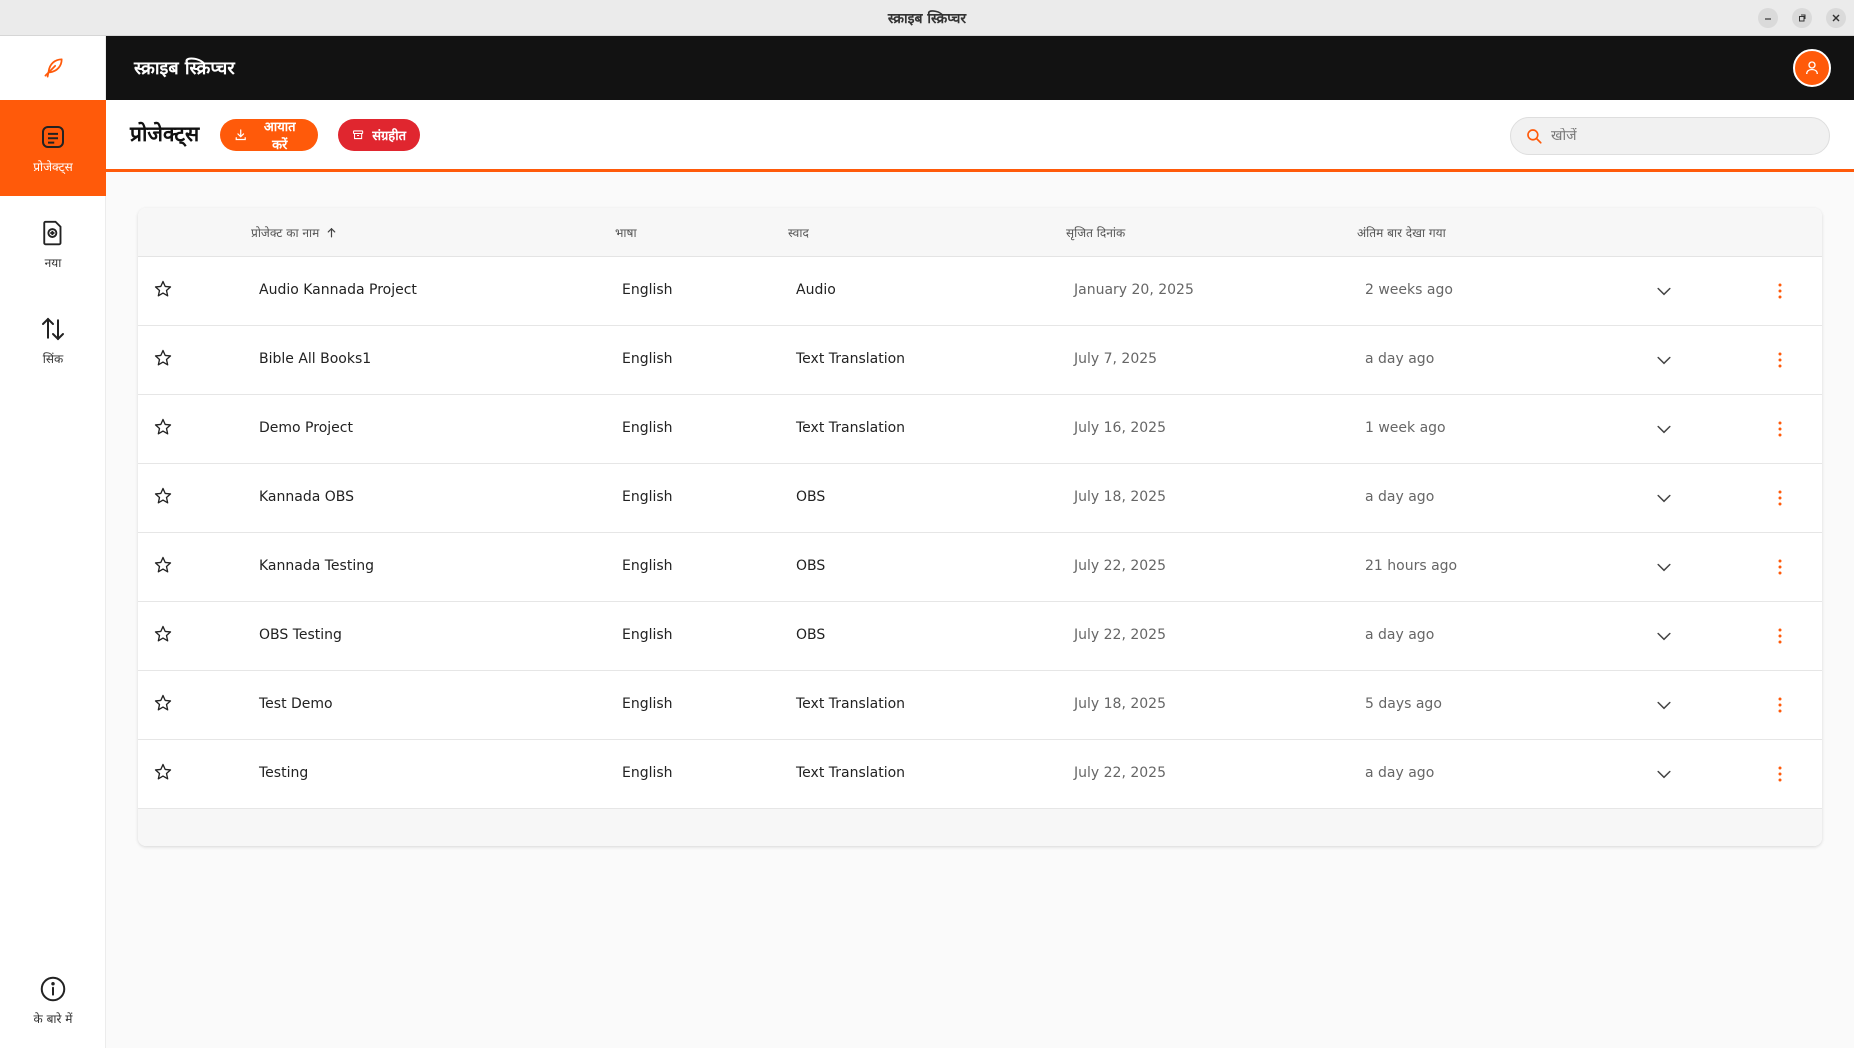  What do you see at coordinates (316, 566) in the screenshot?
I see `project-name: Kannada Testing` at bounding box center [316, 566].